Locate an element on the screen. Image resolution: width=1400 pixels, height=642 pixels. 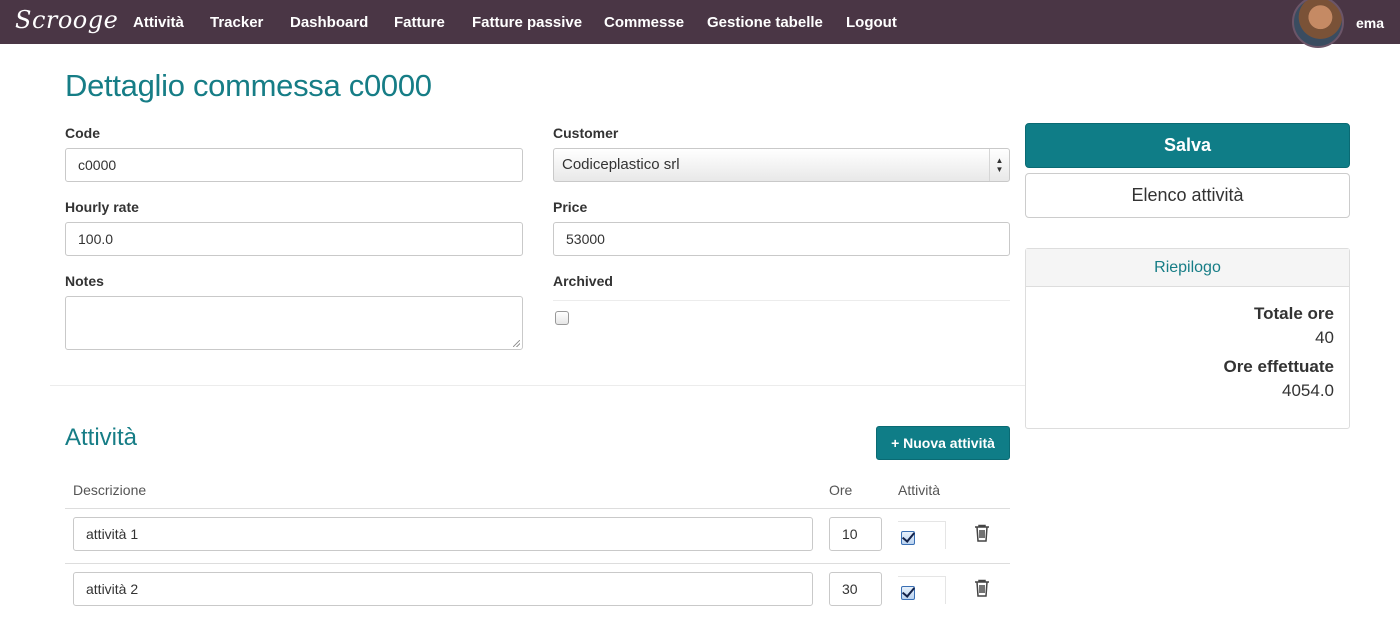
hourly-rate-field: 100.0 is located at coordinates (294, 239).